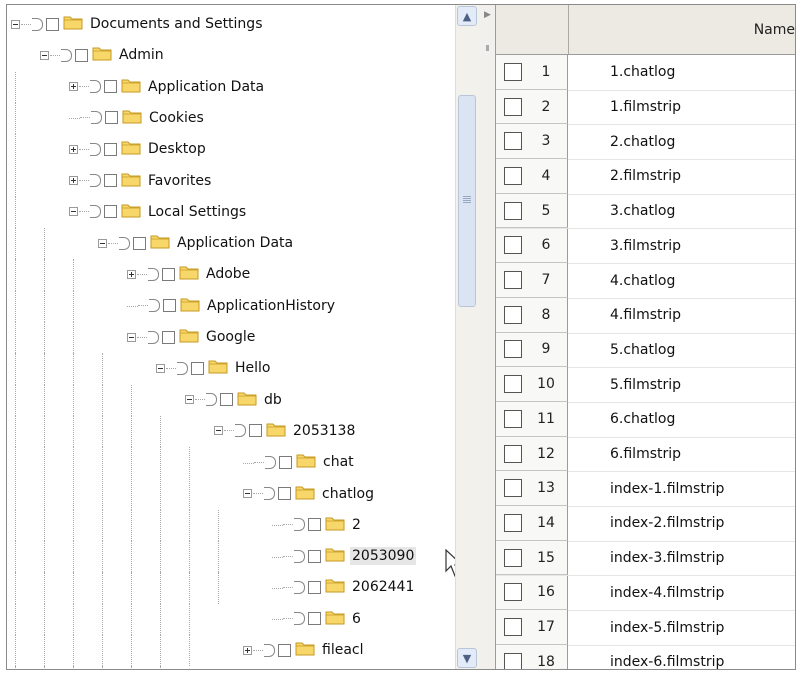  What do you see at coordinates (176, 118) in the screenshot?
I see `tree-node-label: Cookies` at bounding box center [176, 118].